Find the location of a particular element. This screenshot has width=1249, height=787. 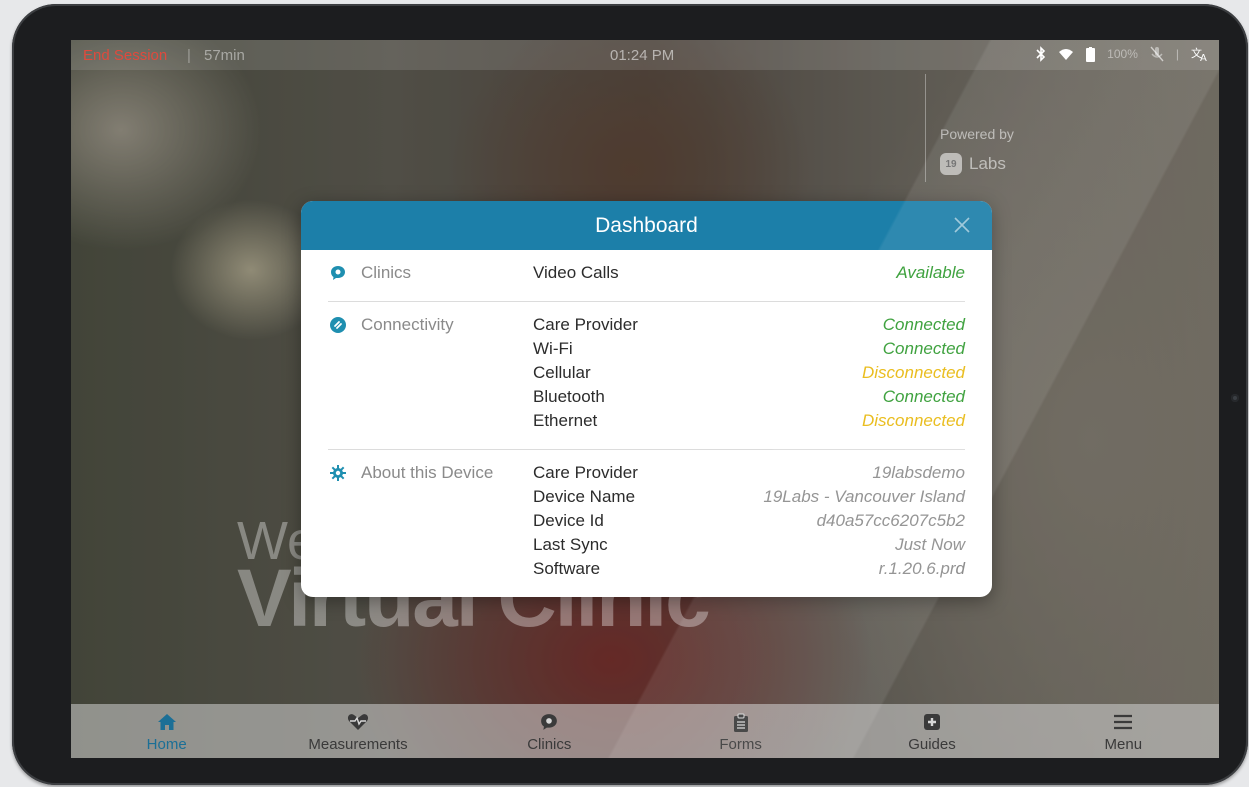

hamburger-icon is located at coordinates (1123, 722).